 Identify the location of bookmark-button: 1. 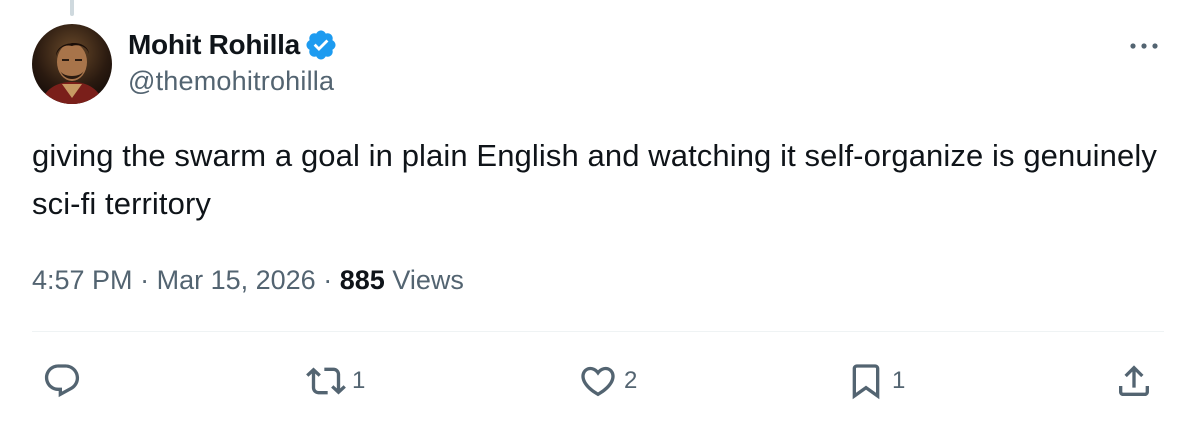
(875, 381).